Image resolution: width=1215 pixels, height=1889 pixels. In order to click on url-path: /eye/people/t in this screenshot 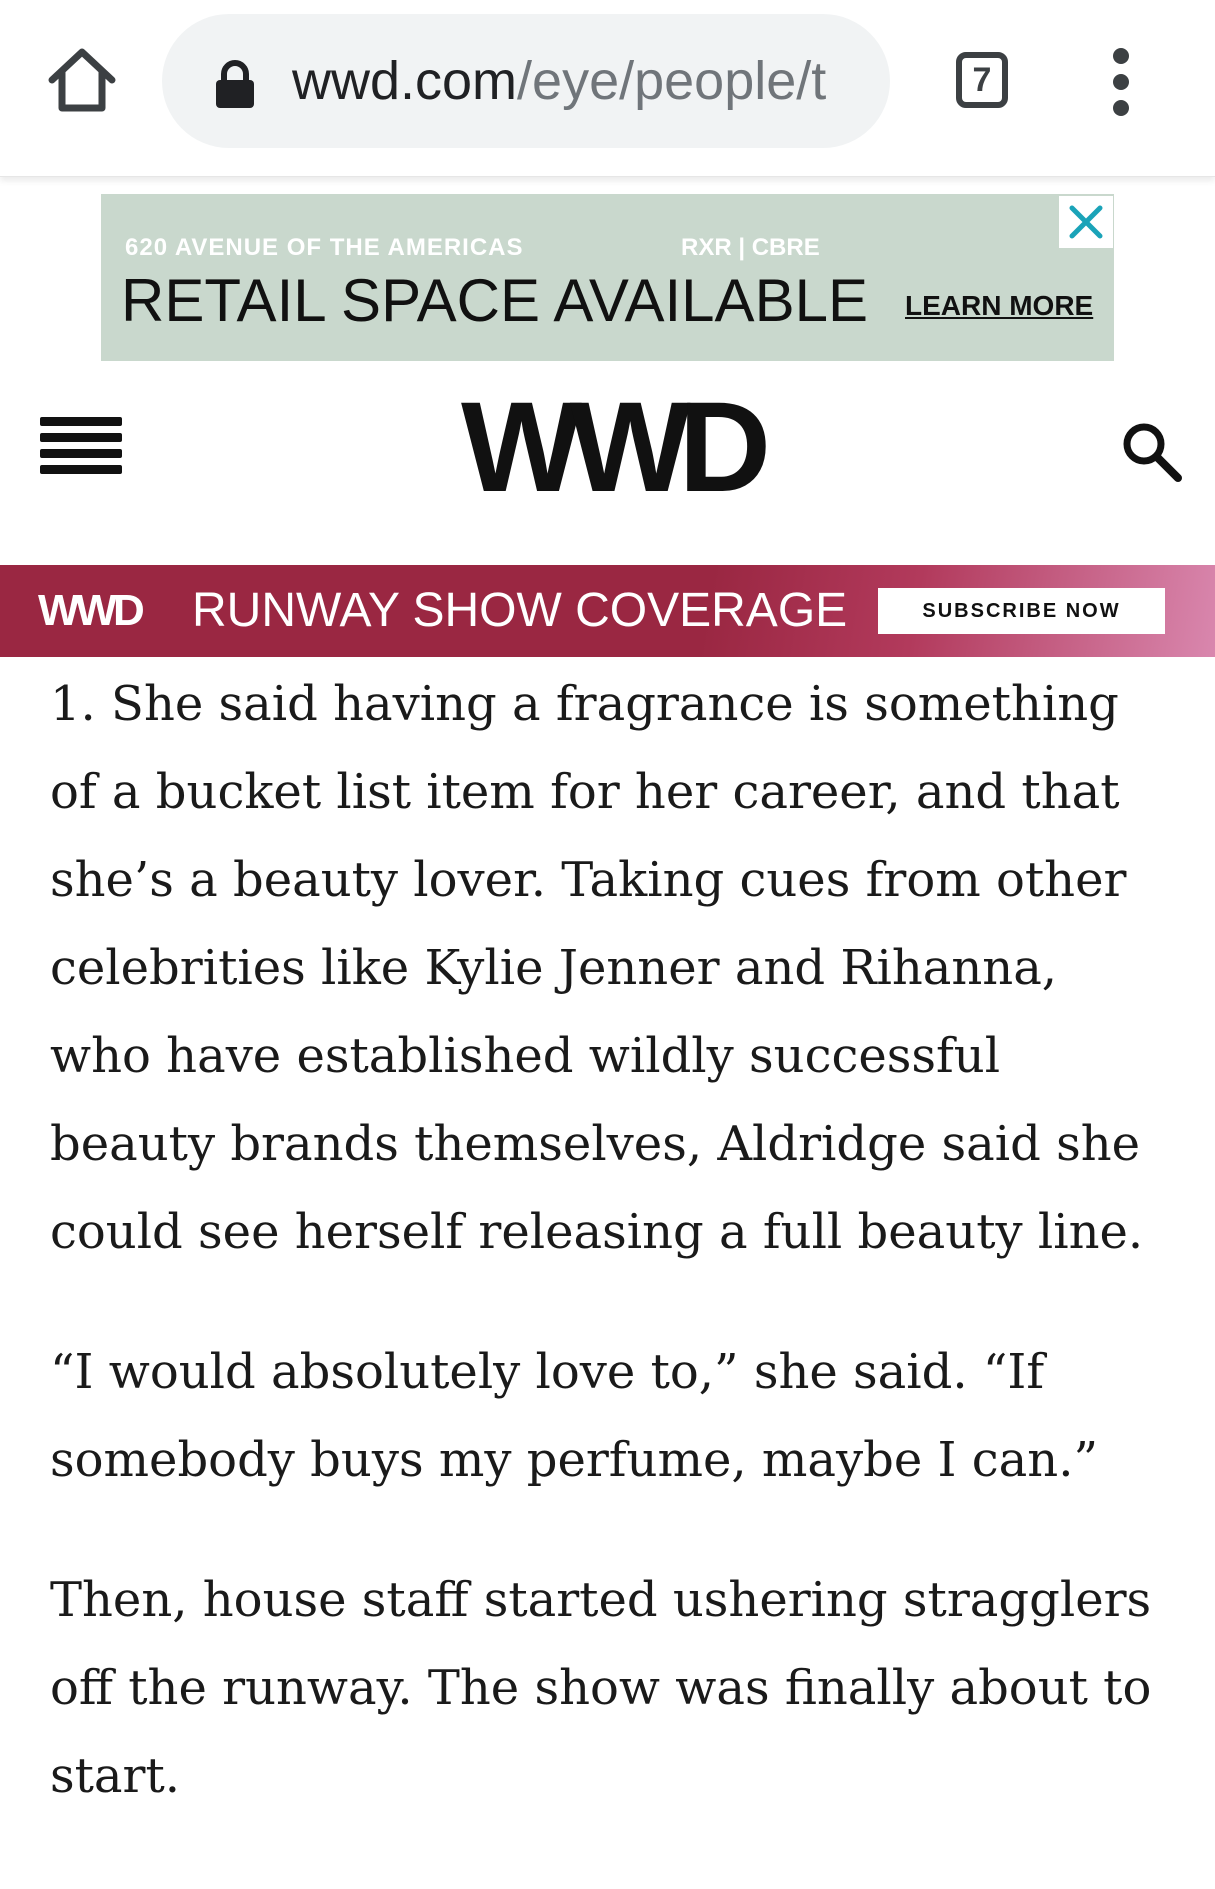, I will do `click(672, 81)`.